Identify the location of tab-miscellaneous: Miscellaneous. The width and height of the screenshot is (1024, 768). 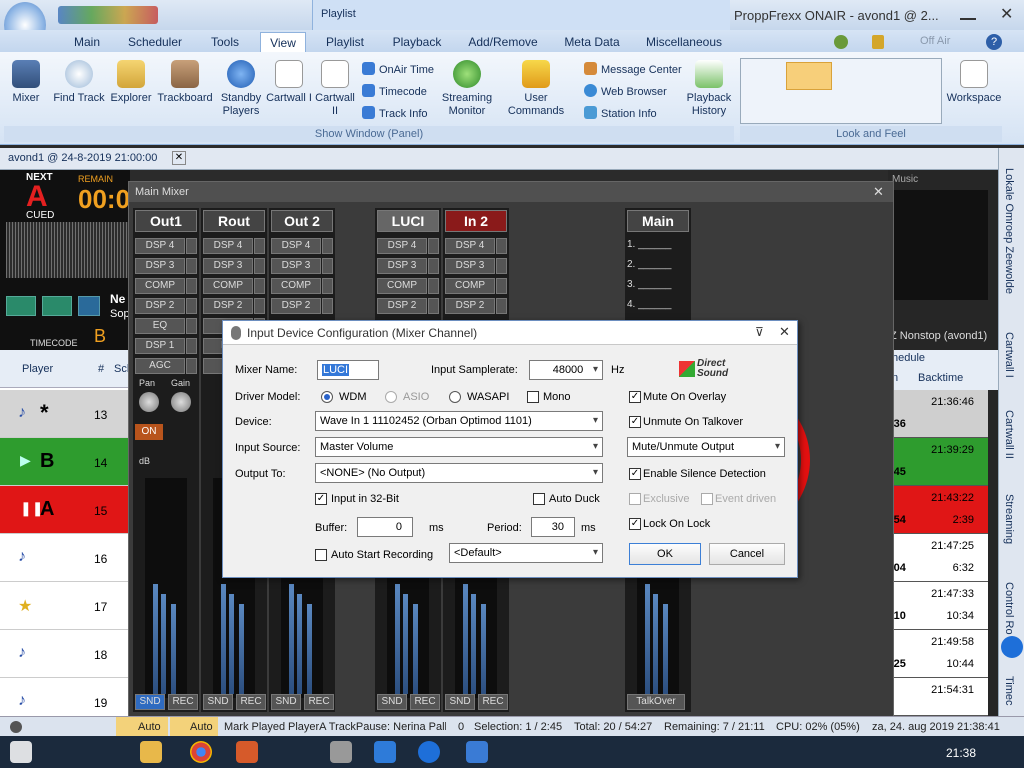
(684, 42).